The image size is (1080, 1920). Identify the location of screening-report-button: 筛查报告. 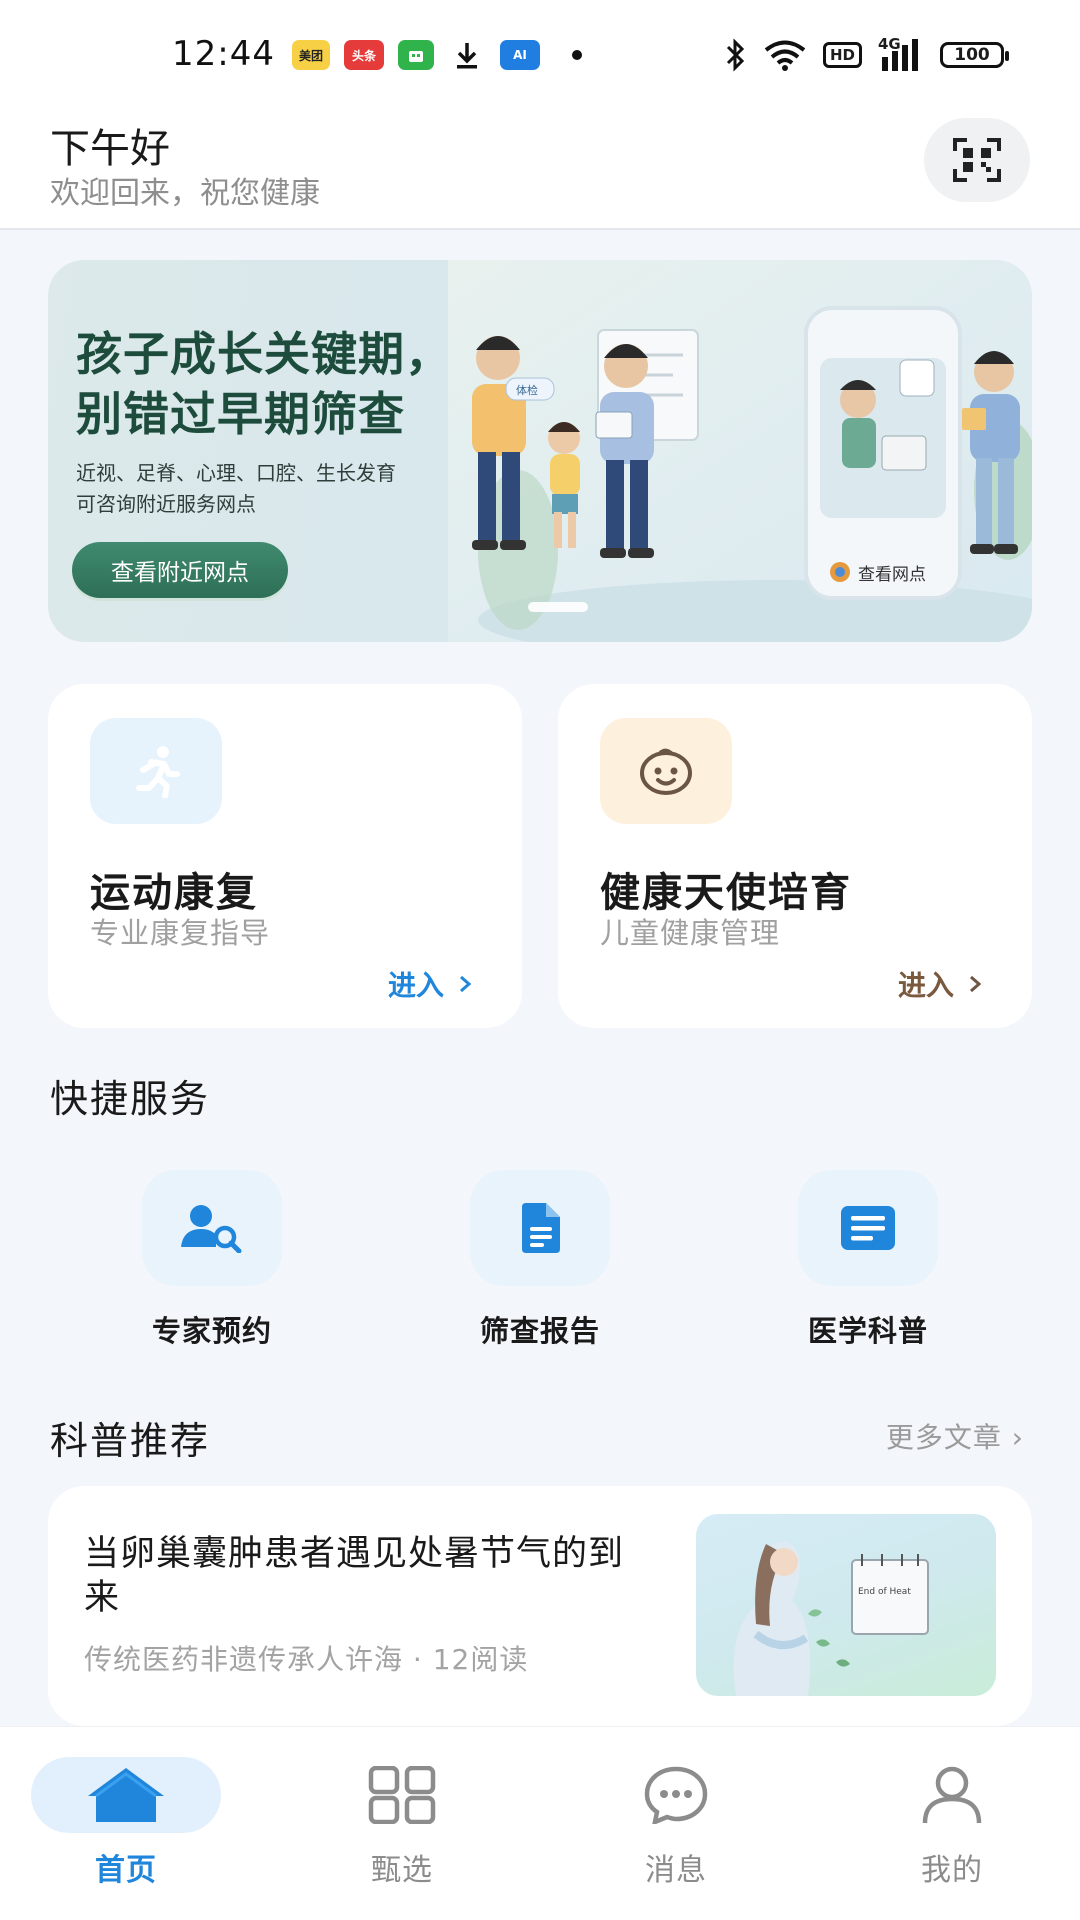
(540, 1260).